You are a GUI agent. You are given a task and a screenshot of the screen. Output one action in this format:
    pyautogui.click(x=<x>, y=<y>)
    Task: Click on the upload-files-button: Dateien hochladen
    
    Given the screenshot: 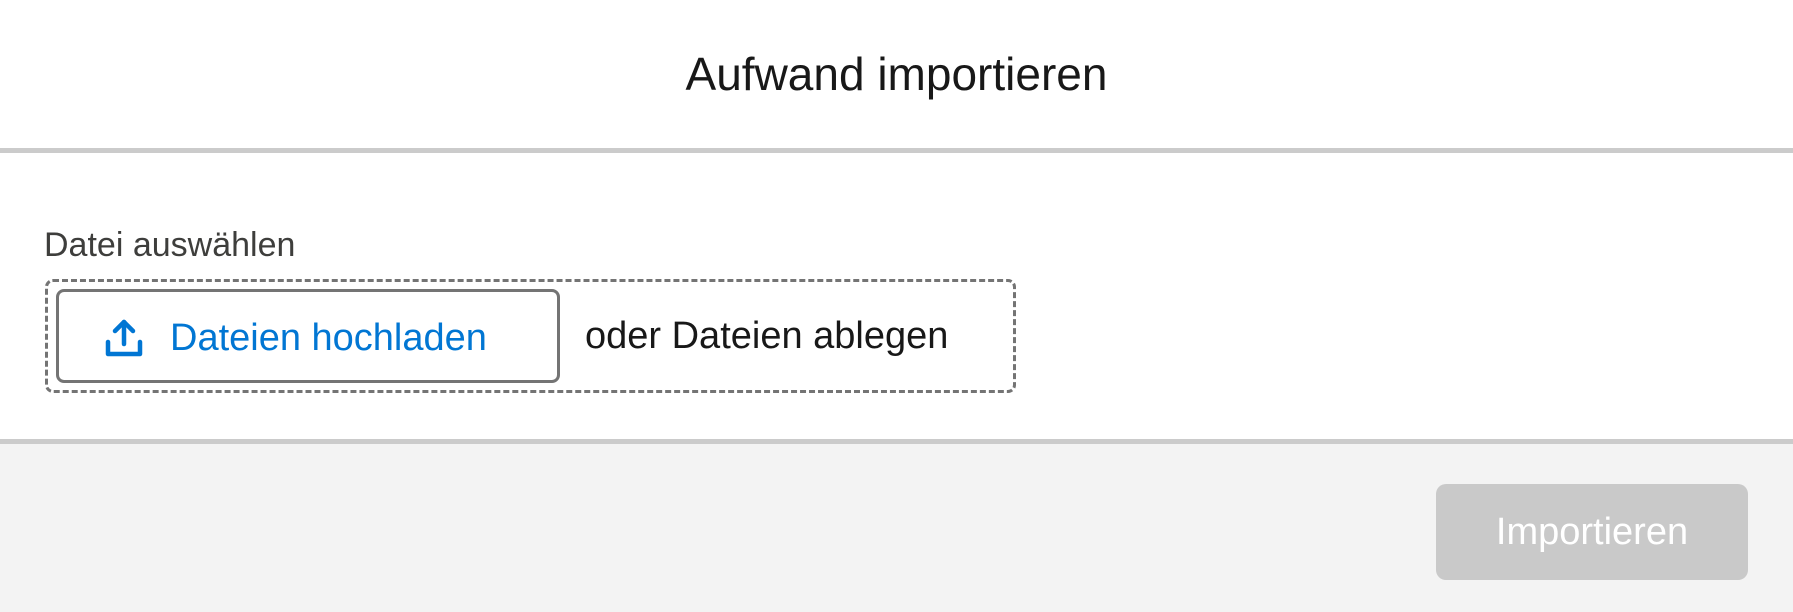 What is the action you would take?
    pyautogui.click(x=308, y=336)
    